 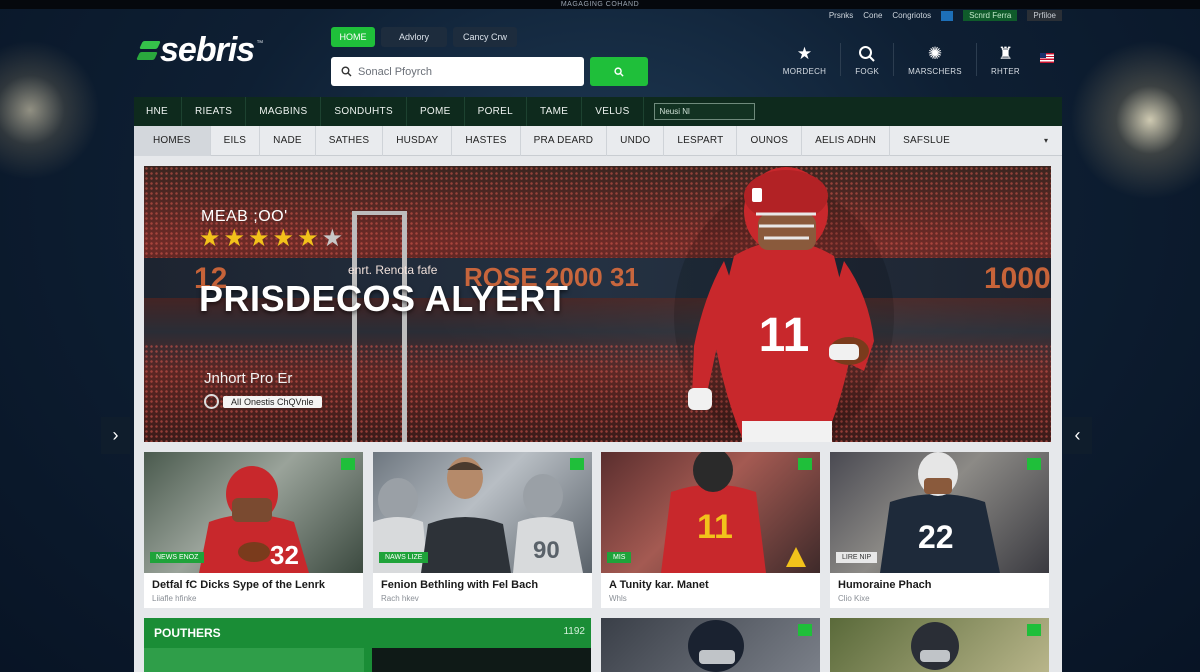 What do you see at coordinates (990, 15) in the screenshot?
I see `util-link-green: Scnrd Ferra` at bounding box center [990, 15].